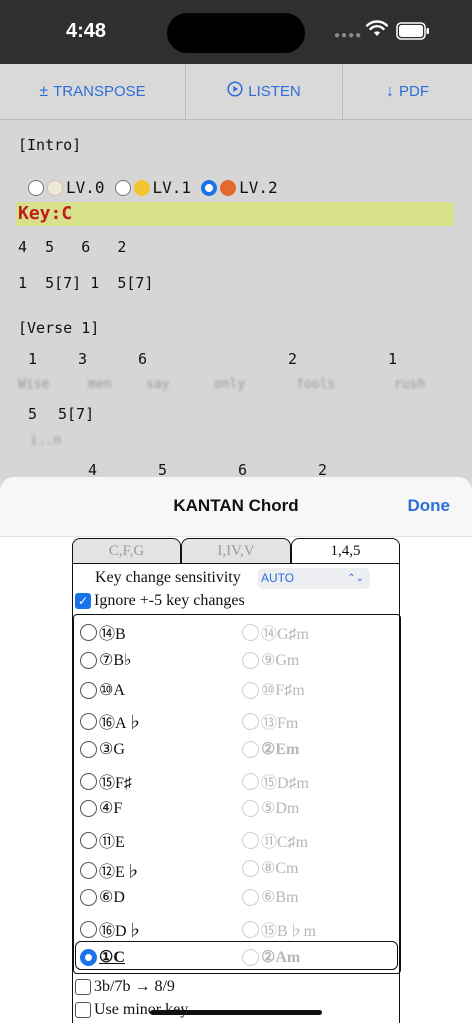  What do you see at coordinates (111, 929) in the screenshot?
I see `major-key-option: ⑯D♭` at bounding box center [111, 929].